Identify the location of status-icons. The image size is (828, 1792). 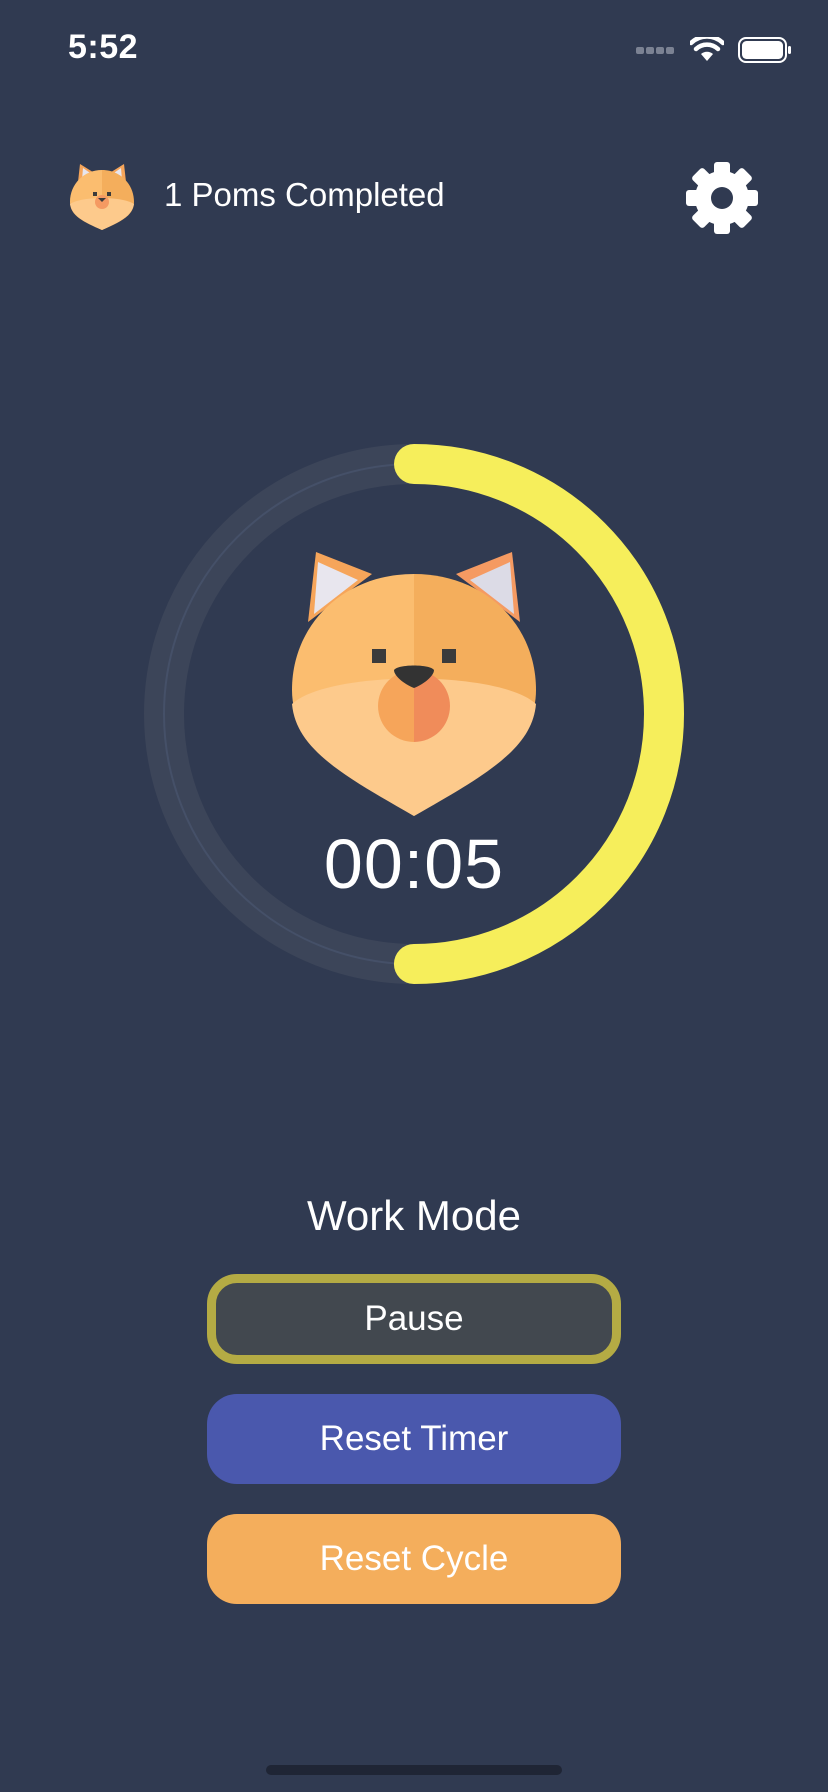
(714, 50).